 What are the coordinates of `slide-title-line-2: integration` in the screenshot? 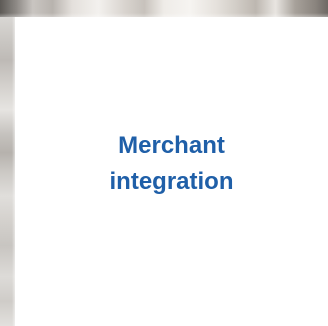 It's located at (171, 181).